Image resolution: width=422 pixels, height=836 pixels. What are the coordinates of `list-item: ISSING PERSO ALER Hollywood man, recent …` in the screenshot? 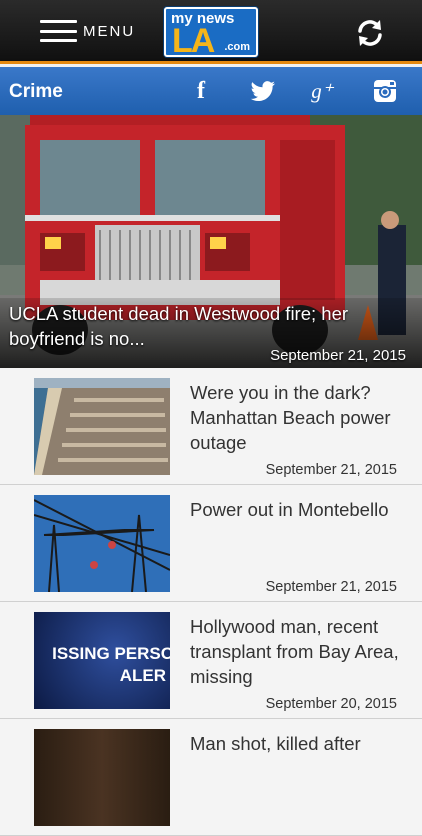 It's located at (211, 660).